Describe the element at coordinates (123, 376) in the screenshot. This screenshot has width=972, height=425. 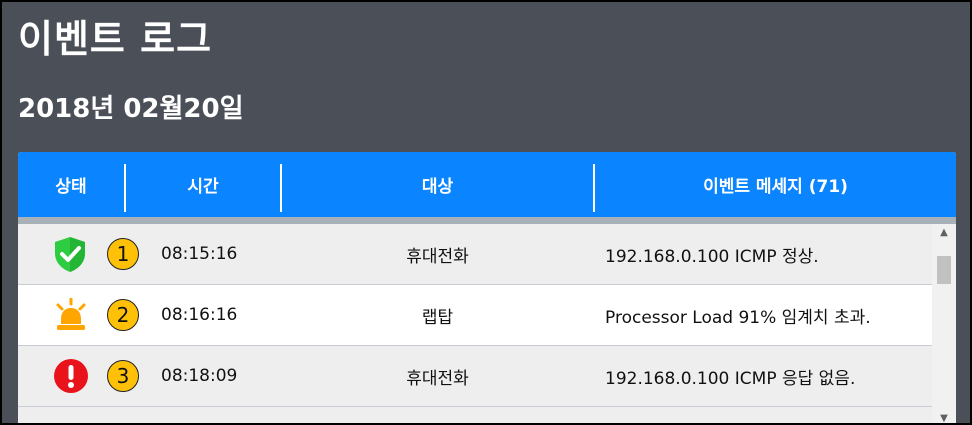
I see `row-number-badge: 3` at that location.